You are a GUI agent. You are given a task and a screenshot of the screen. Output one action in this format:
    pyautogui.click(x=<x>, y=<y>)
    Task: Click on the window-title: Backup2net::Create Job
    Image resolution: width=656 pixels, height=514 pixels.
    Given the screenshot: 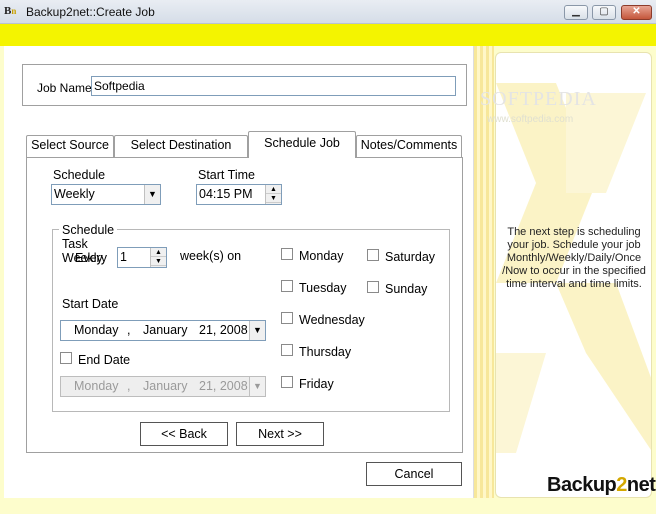 What is the action you would take?
    pyautogui.click(x=90, y=12)
    